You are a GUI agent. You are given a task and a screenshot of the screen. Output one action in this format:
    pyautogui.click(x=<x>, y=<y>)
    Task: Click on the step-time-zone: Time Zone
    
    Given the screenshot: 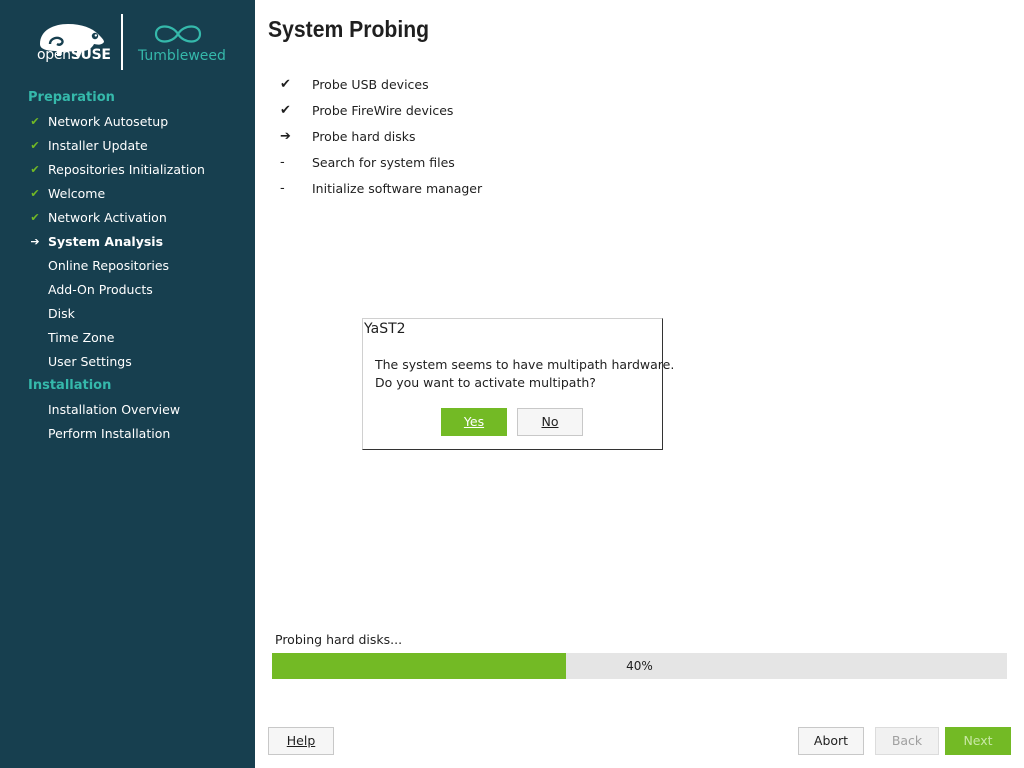 What is the action you would take?
    pyautogui.click(x=138, y=340)
    